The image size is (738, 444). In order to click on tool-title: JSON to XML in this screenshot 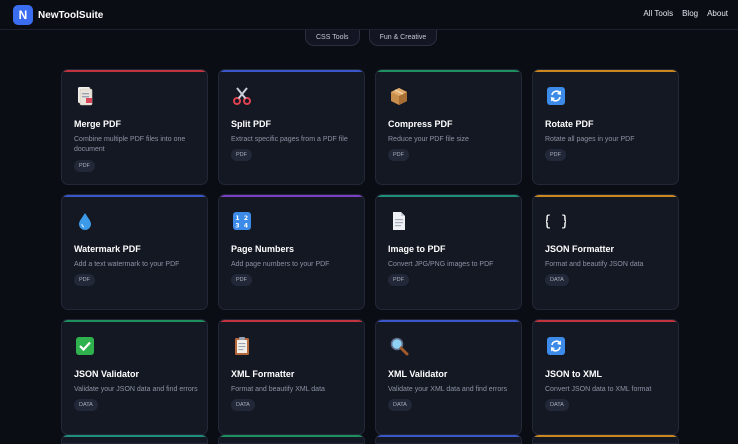, I will do `click(574, 374)`.